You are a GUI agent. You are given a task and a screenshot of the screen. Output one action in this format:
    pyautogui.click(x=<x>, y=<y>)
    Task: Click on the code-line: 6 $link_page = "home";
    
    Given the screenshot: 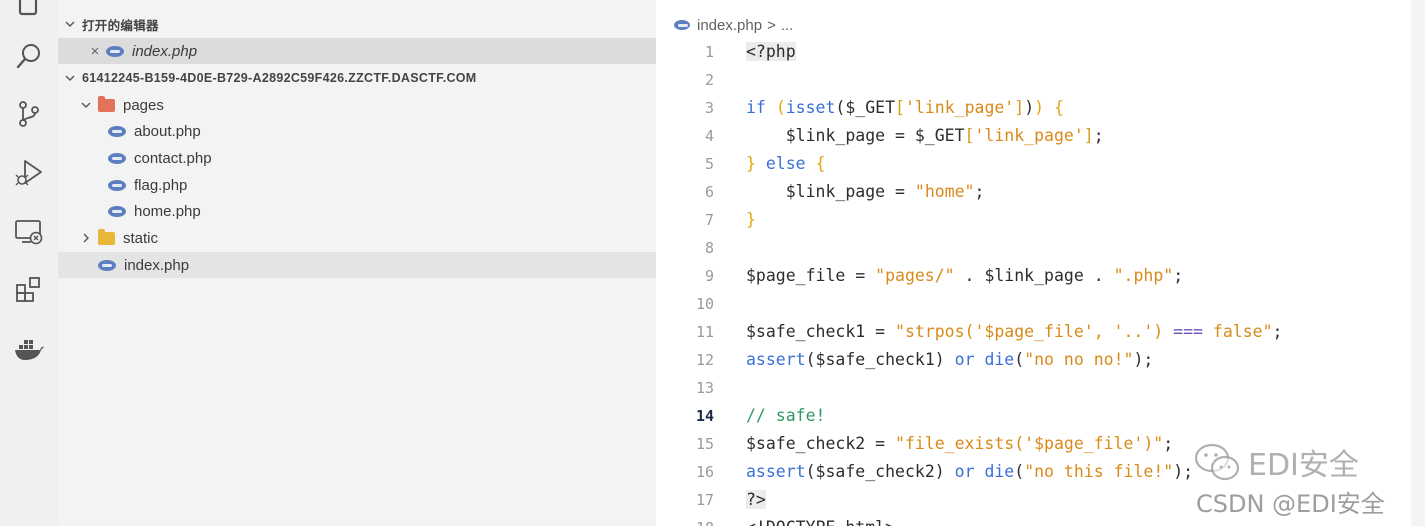 What is the action you would take?
    pyautogui.click(x=1033, y=192)
    